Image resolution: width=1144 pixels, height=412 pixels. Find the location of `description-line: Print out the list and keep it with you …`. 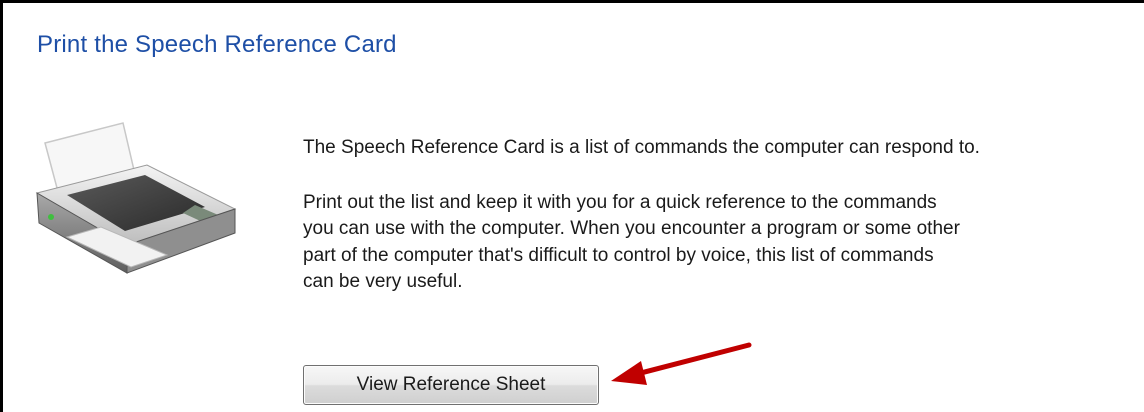

description-line: Print out the list and keep it with you … is located at coordinates (620, 202).